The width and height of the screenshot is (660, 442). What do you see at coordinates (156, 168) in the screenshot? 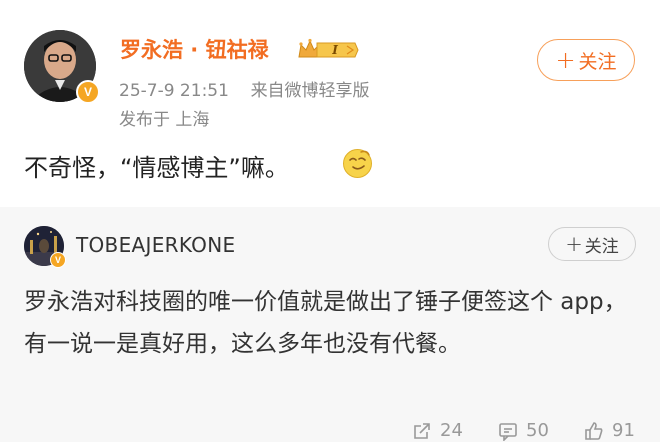
I see `post-content: 不奇怪，“情感博主”嘛。` at bounding box center [156, 168].